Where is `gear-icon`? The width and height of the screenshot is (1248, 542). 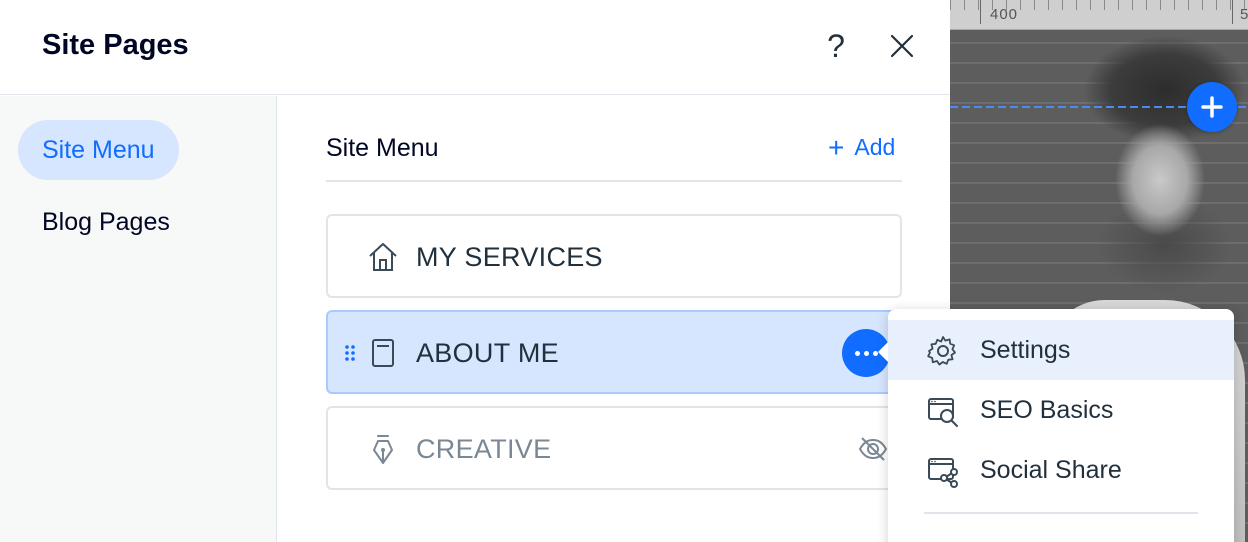 gear-icon is located at coordinates (943, 351).